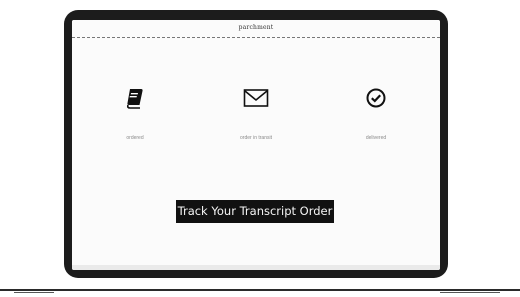 Image resolution: width=520 pixels, height=297 pixels. What do you see at coordinates (376, 138) in the screenshot?
I see `step-label: delivered` at bounding box center [376, 138].